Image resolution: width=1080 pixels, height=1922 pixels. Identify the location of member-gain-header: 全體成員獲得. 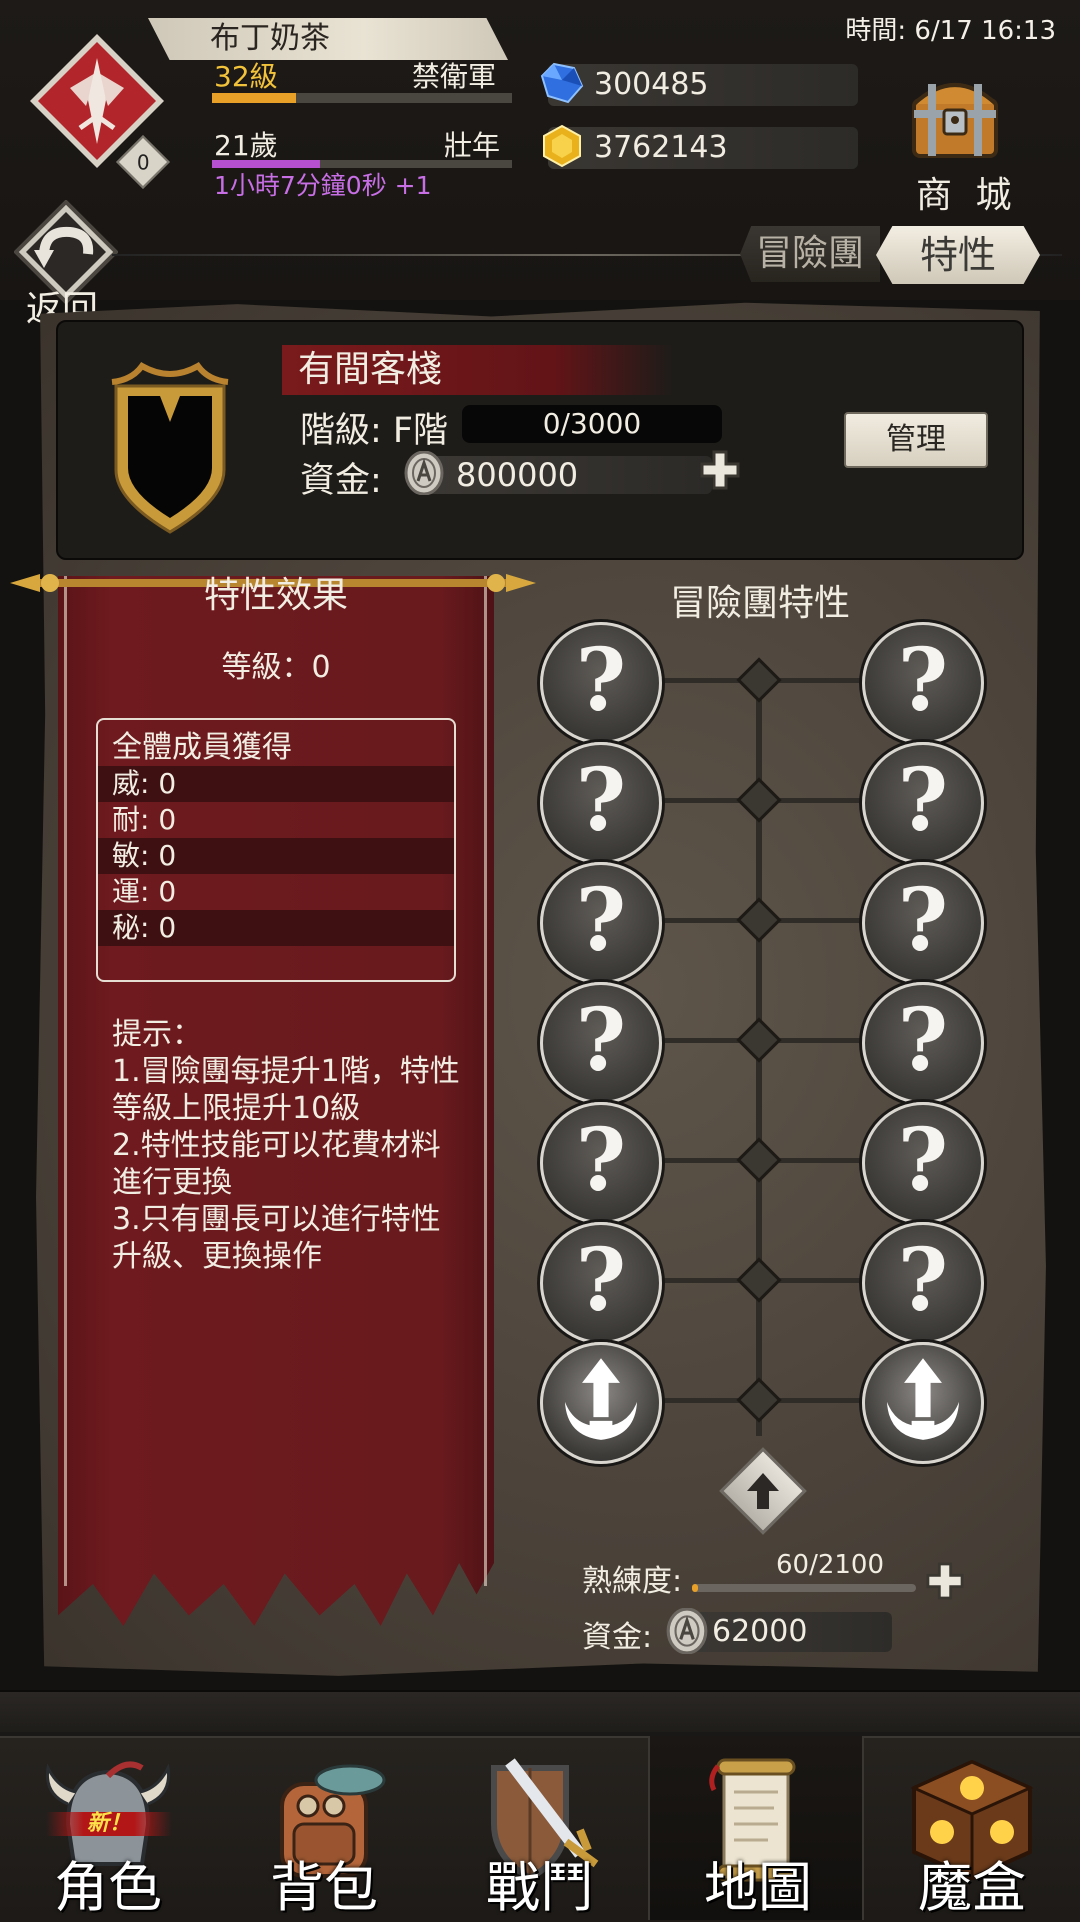
(202, 747).